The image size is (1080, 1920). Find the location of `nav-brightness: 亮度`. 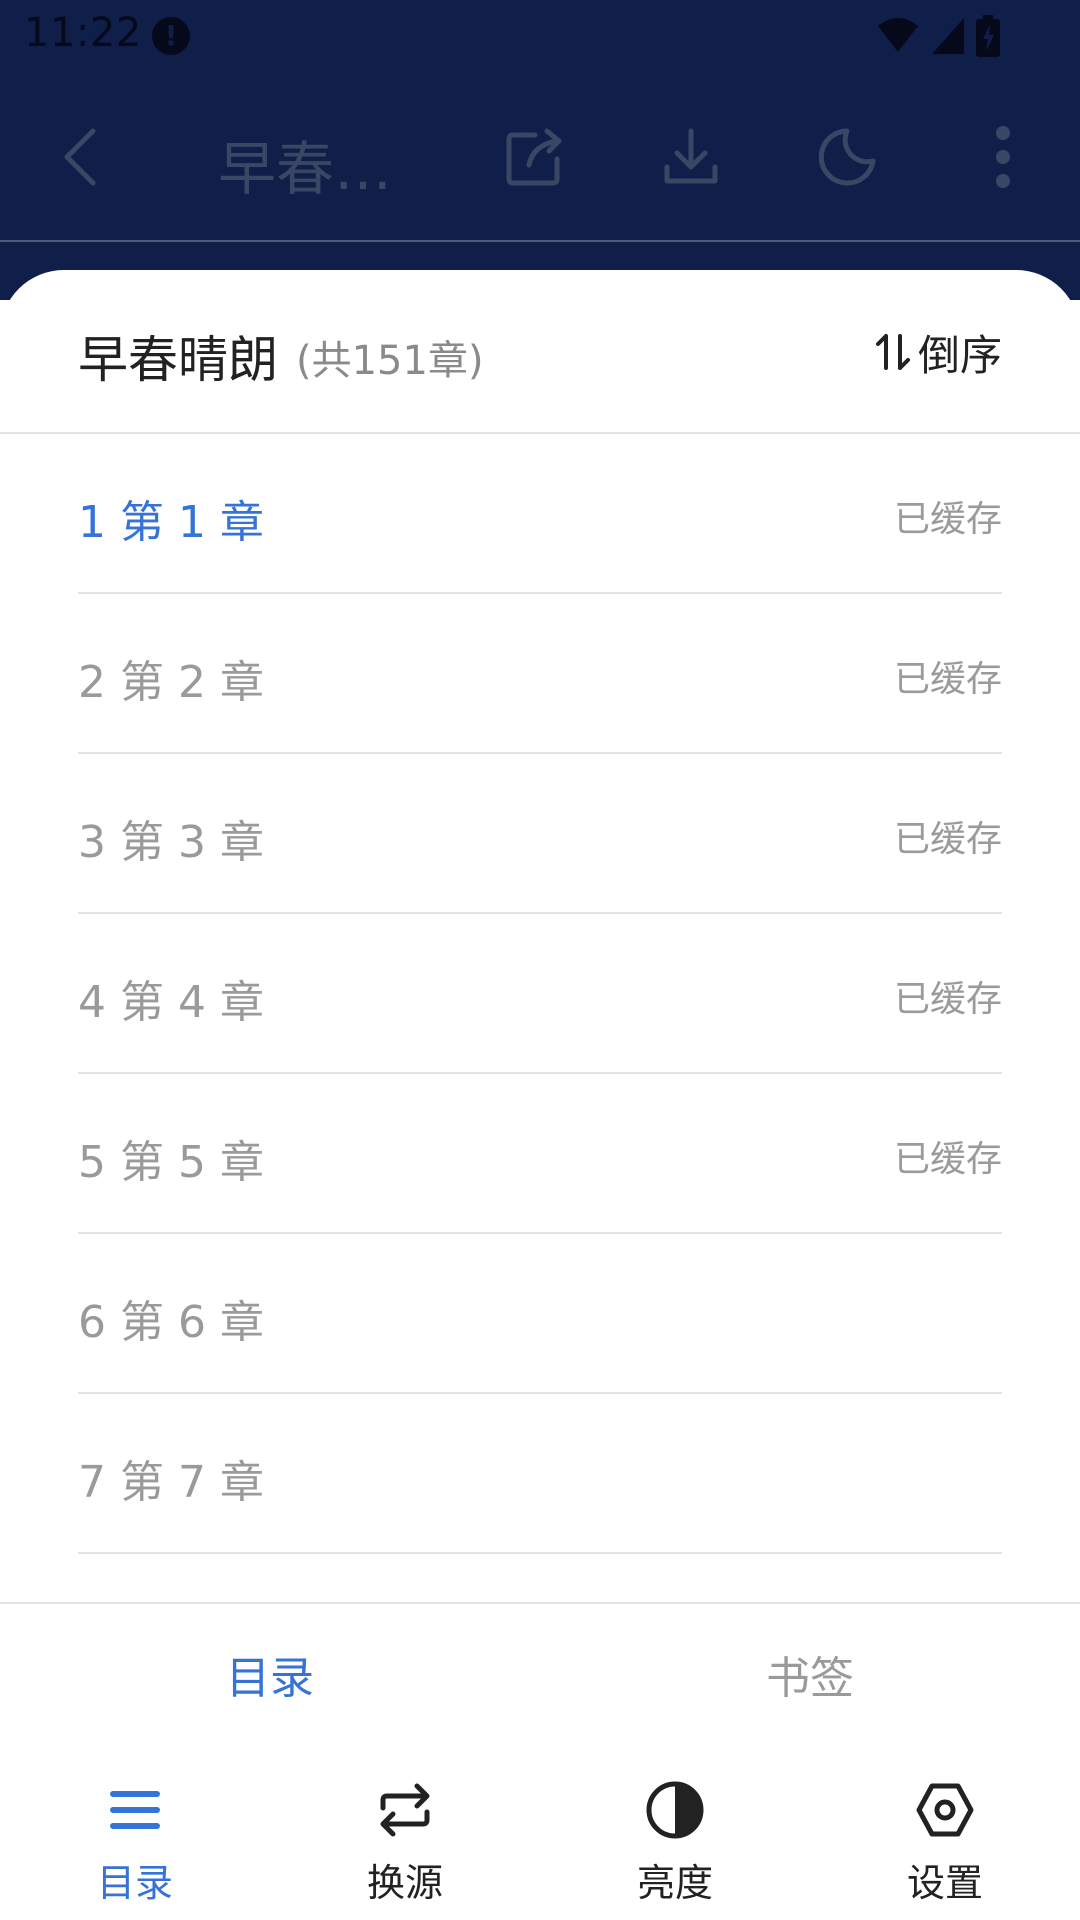

nav-brightness: 亮度 is located at coordinates (675, 1836).